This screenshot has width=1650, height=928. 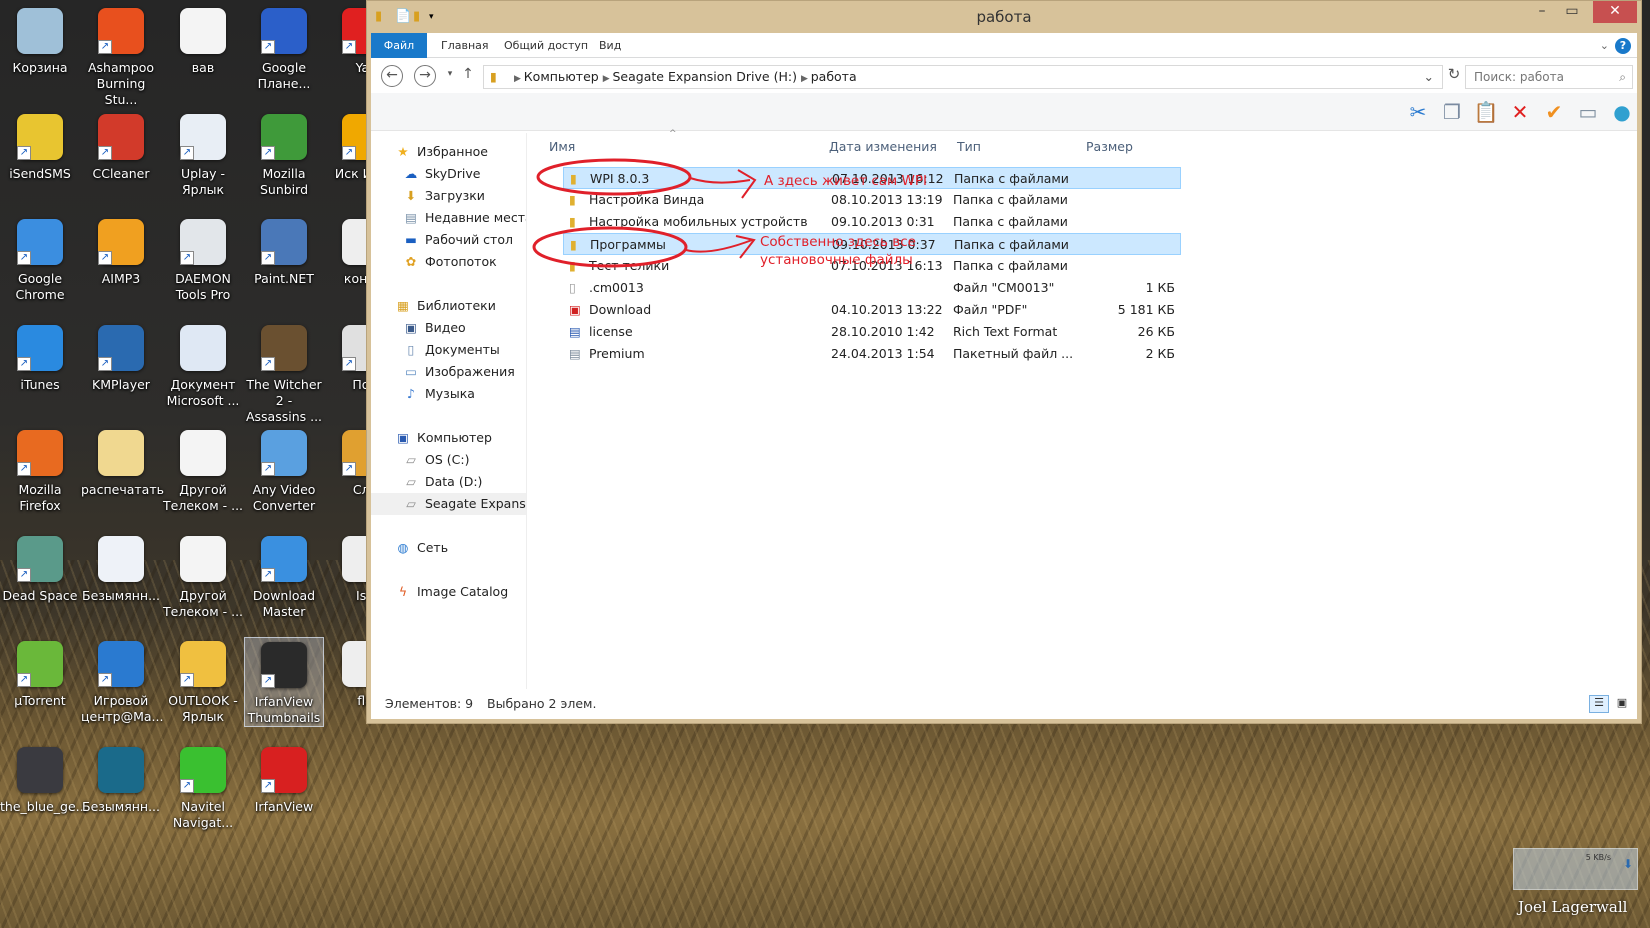 I want to click on nav-item-drive: ▱ Seagate Expansion D, so click(x=448, y=504).